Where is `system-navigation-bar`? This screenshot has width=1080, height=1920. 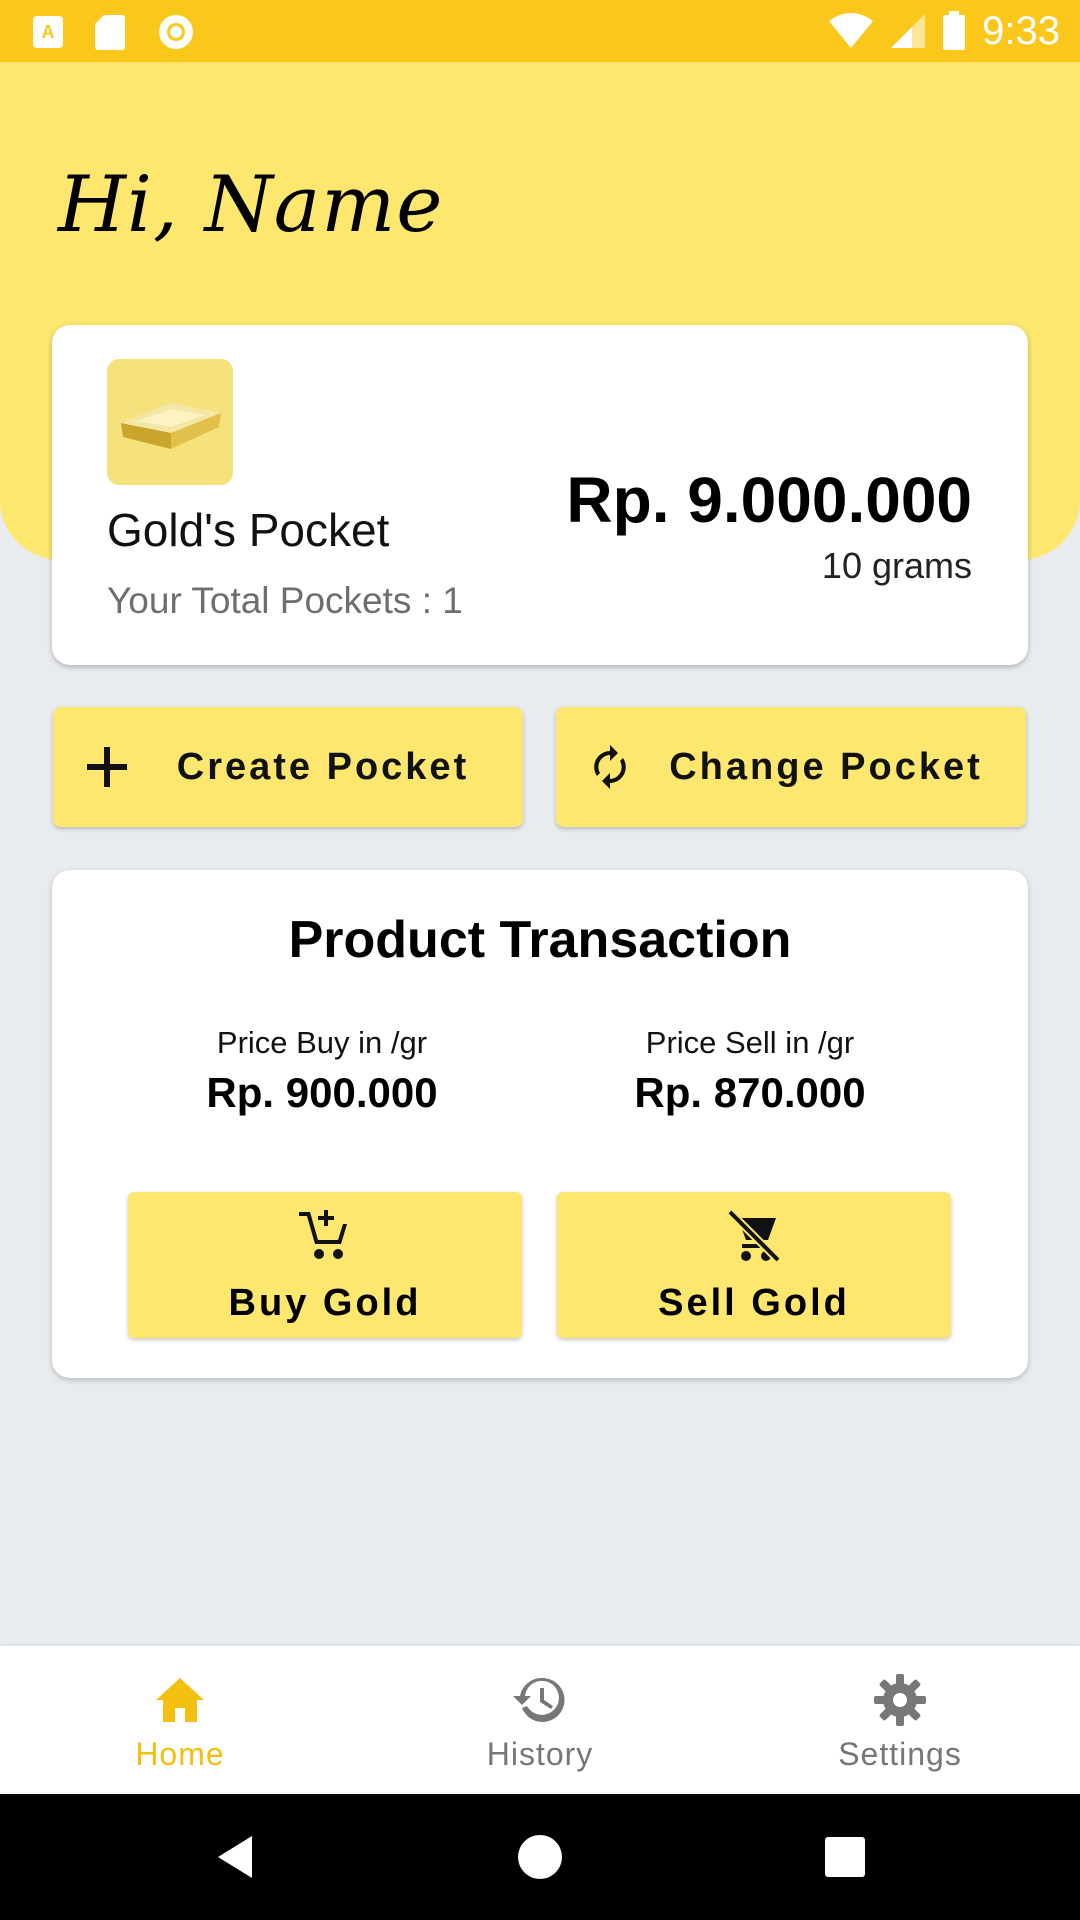 system-navigation-bar is located at coordinates (540, 1857).